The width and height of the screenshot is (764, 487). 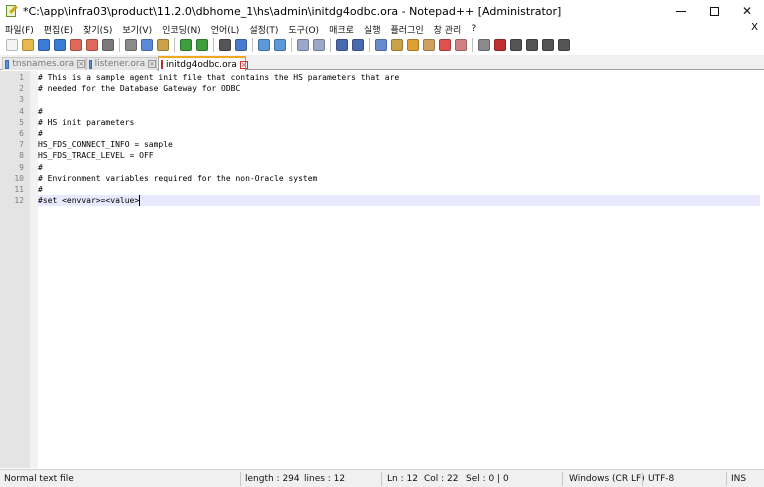 What do you see at coordinates (448, 29) in the screenshot?
I see `menu-window: 창 관리` at bounding box center [448, 29].